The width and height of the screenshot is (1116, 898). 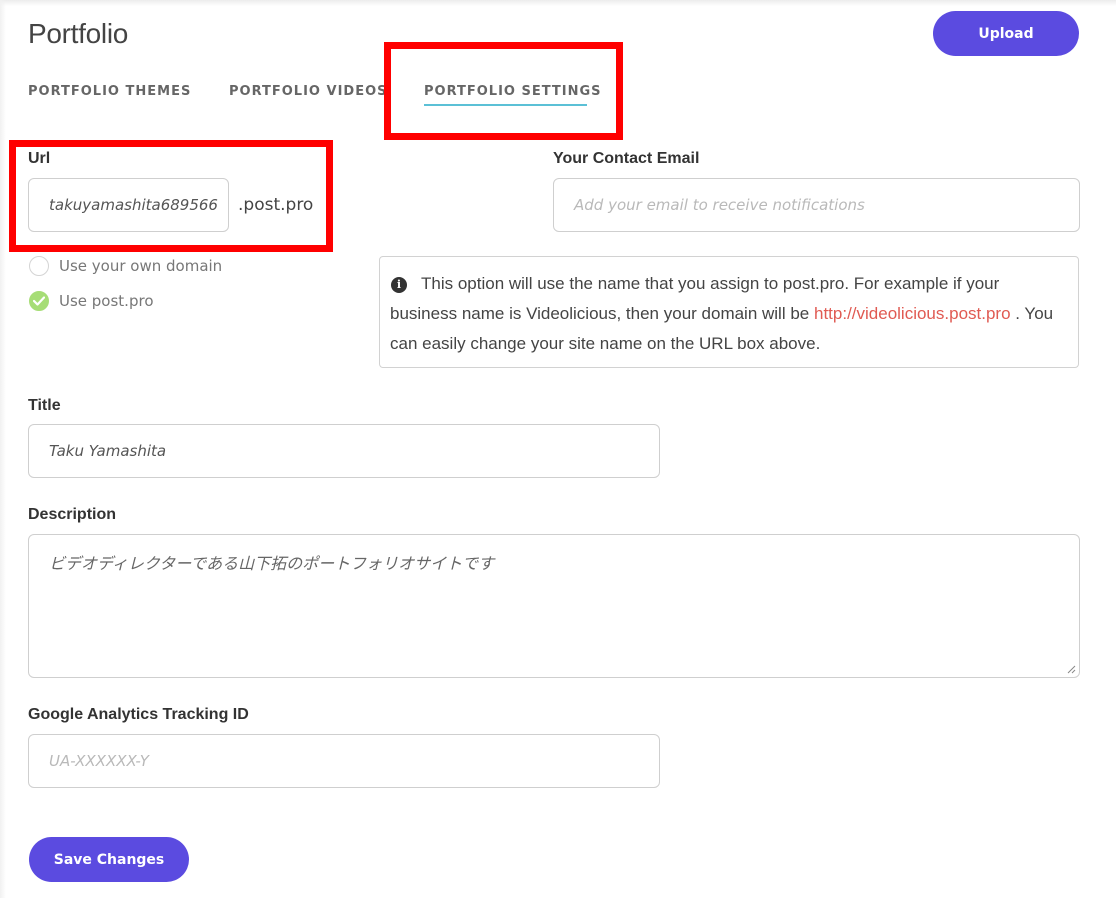 What do you see at coordinates (3, 449) in the screenshot?
I see `left-edge` at bounding box center [3, 449].